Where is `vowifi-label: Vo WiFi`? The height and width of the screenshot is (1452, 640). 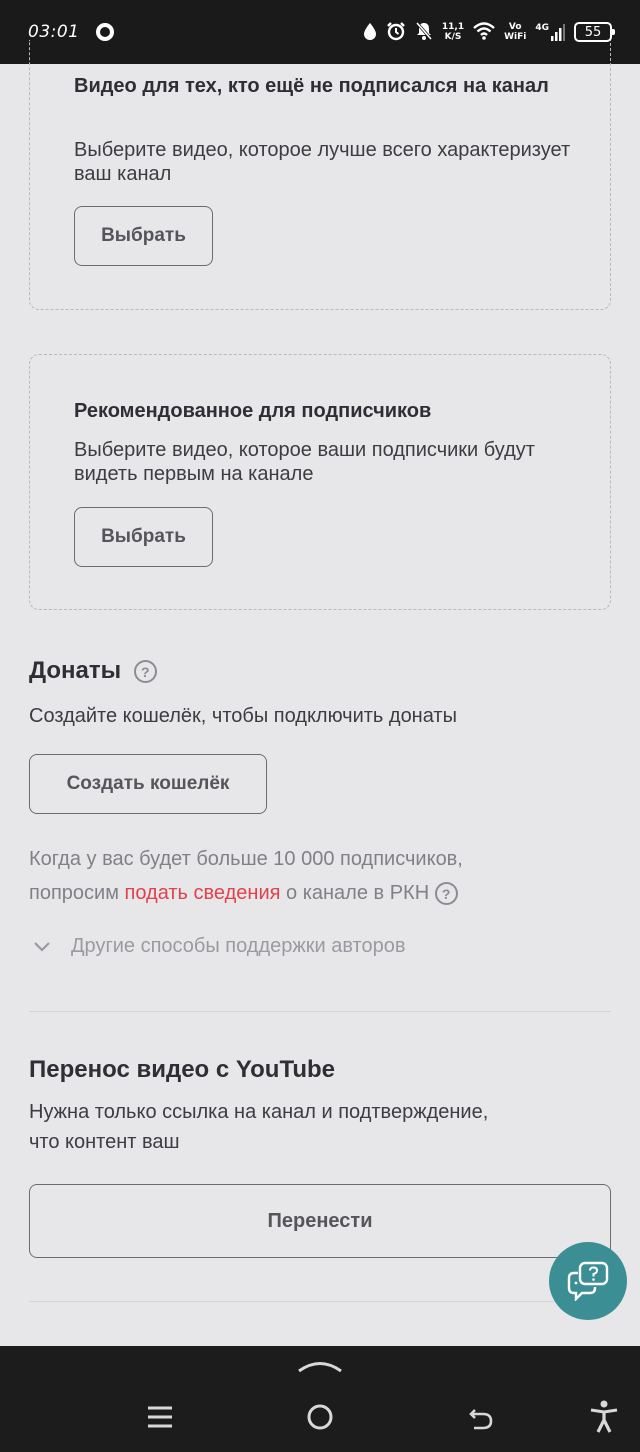 vowifi-label: Vo WiFi is located at coordinates (515, 32).